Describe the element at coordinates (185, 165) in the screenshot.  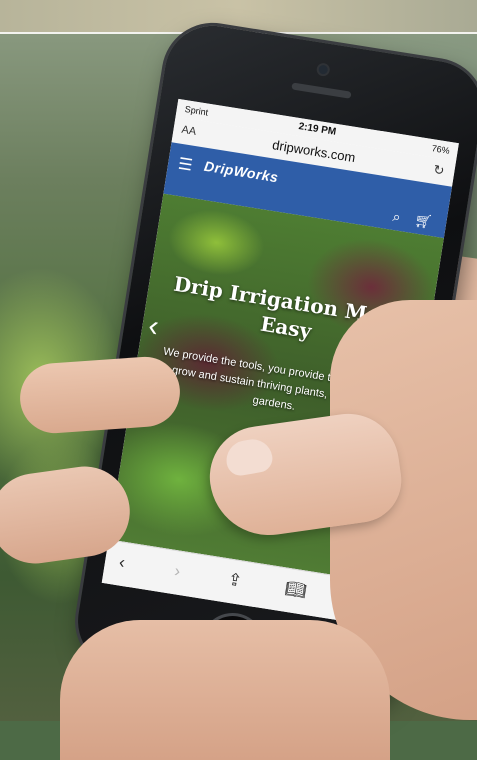
I see `hamburger-icon: ☰` at that location.